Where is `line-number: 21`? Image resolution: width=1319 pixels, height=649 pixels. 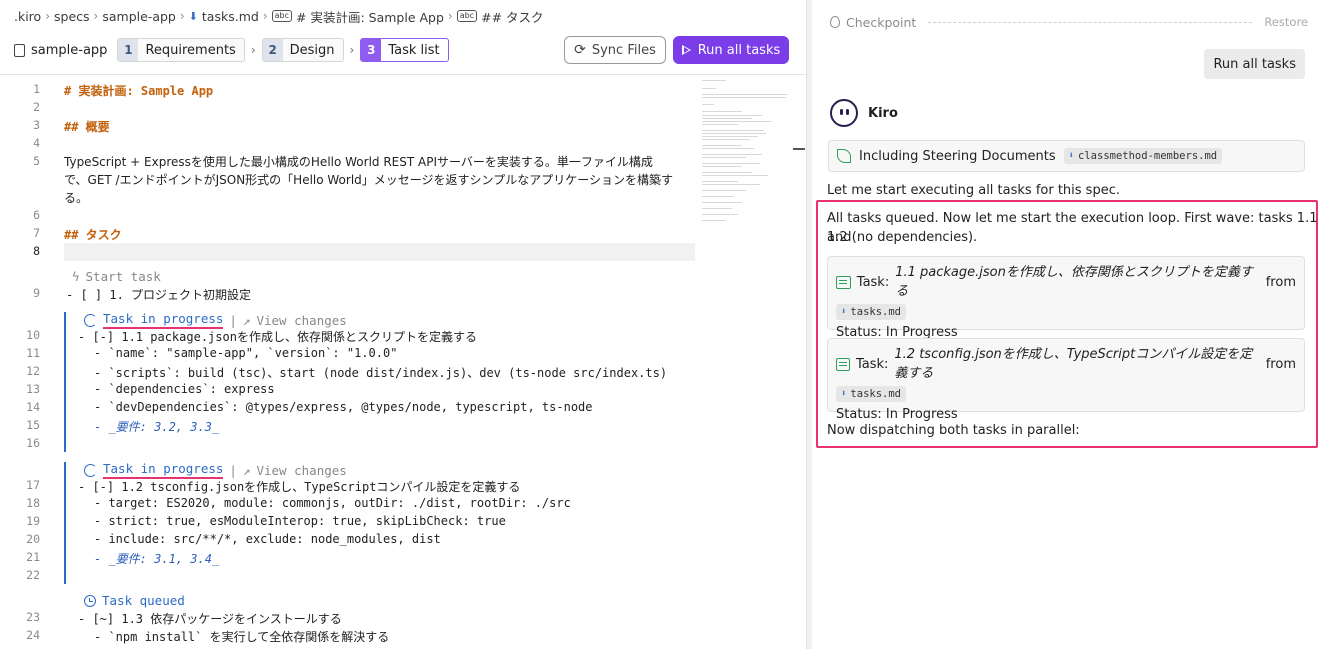
line-number: 21 is located at coordinates (33, 557).